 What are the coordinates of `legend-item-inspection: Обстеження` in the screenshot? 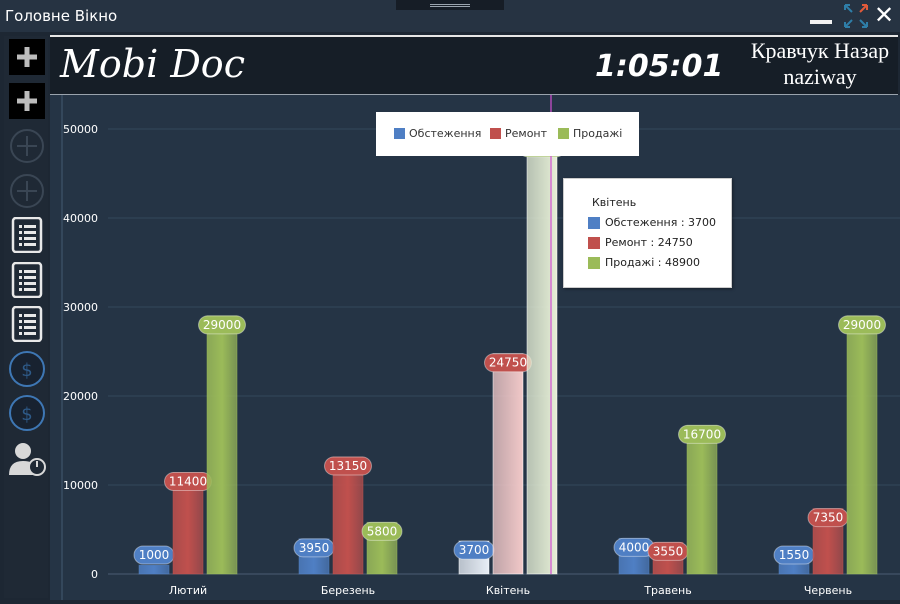 It's located at (437, 133).